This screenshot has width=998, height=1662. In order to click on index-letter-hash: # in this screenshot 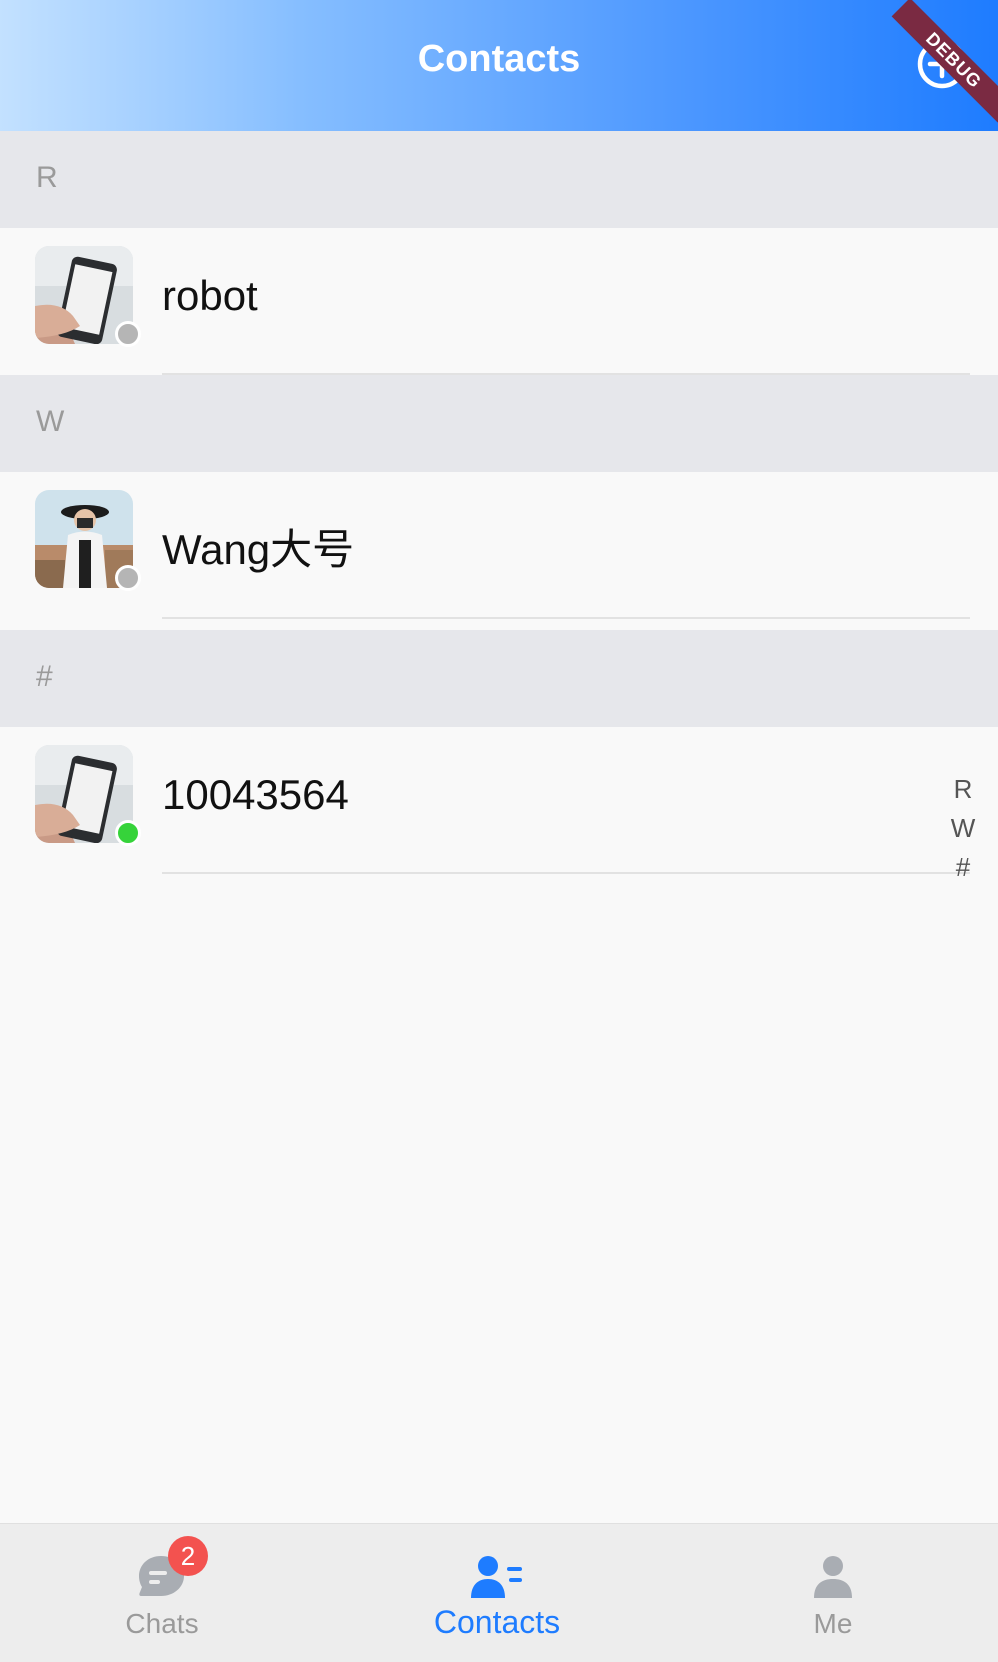, I will do `click(963, 867)`.